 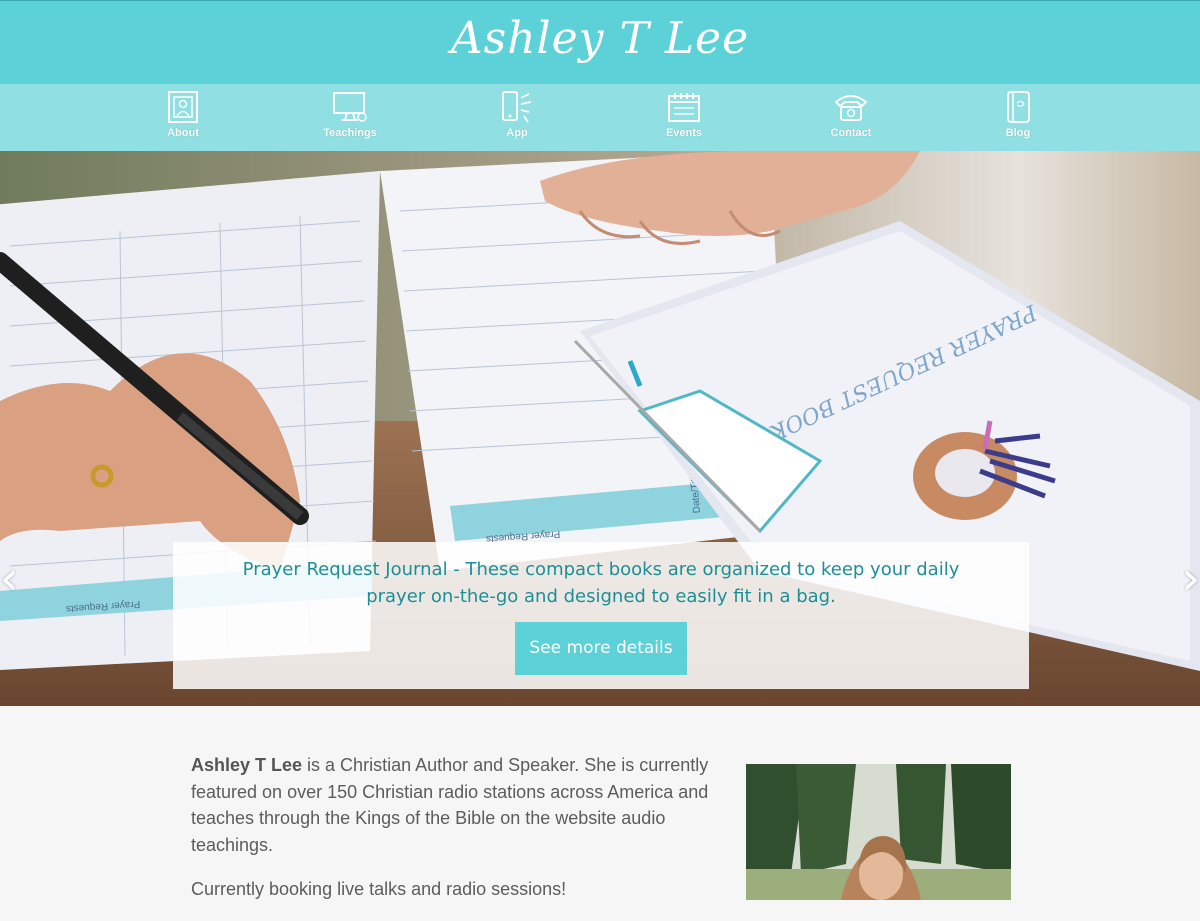 I want to click on nav-item-blog: Blog, so click(x=1018, y=119).